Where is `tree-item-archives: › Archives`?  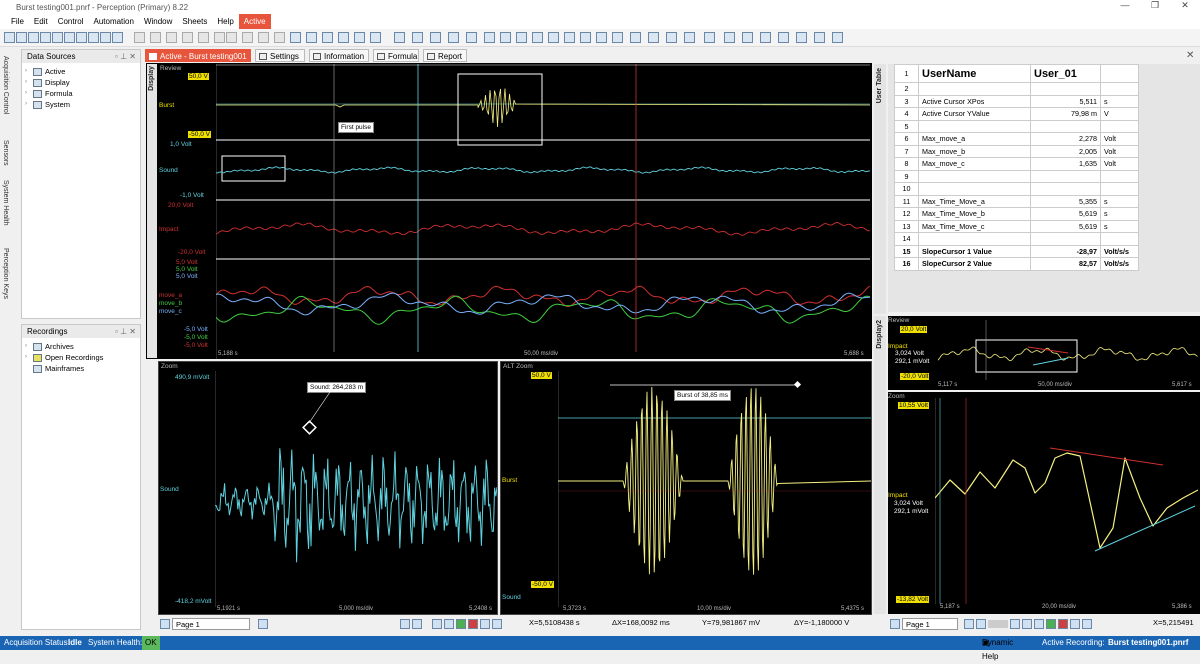
tree-item-archives: › Archives is located at coordinates (82, 346).